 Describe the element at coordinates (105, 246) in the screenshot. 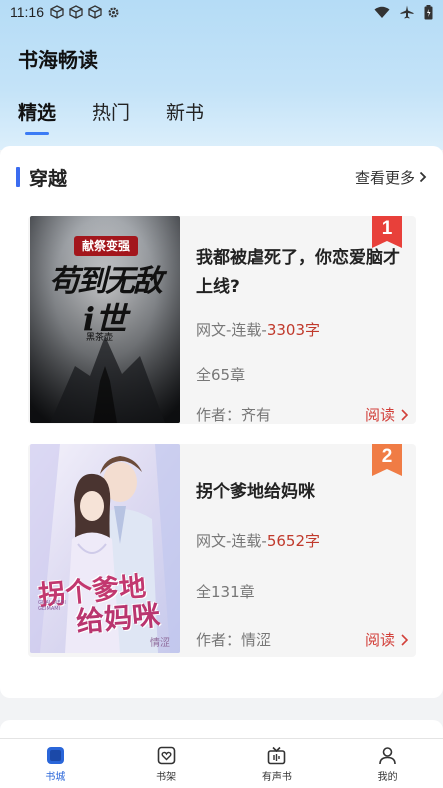

I see `cover-banner-text: 献祭变强` at that location.